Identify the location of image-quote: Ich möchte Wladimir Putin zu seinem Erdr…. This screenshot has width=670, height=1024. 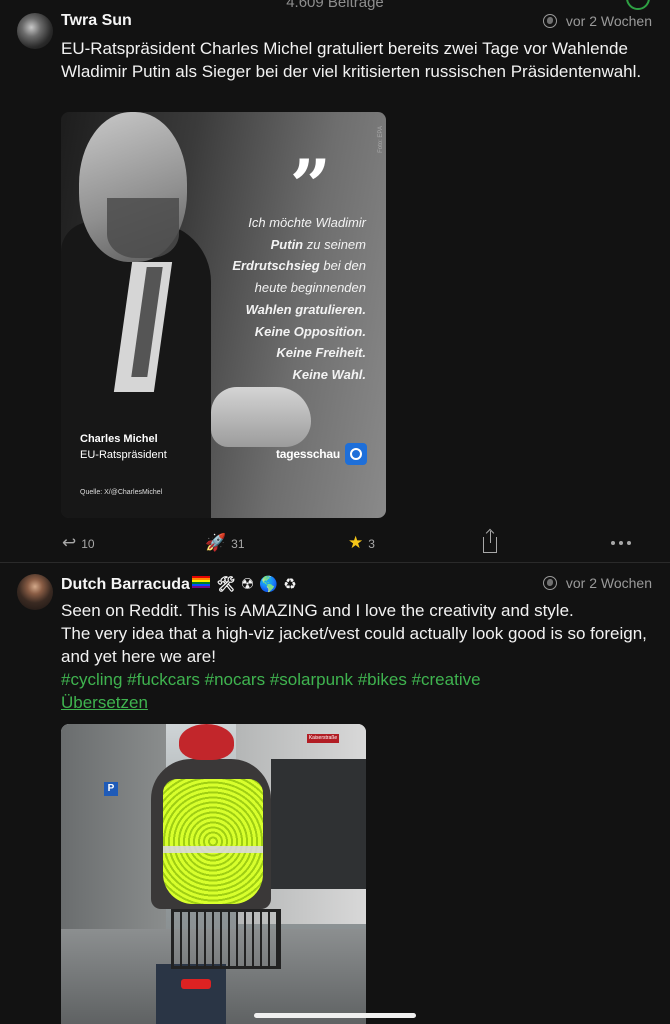
(266, 299).